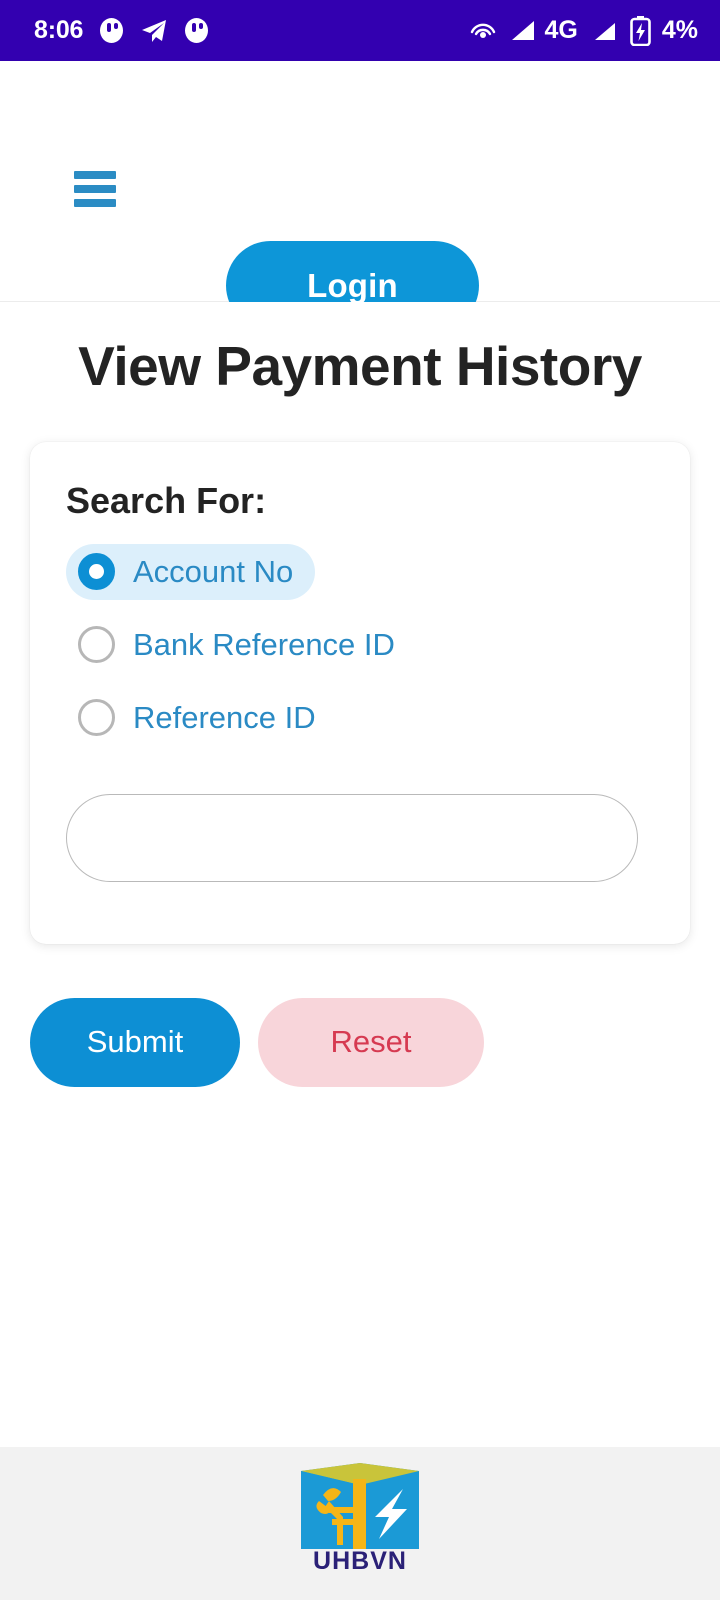  I want to click on status-bar-right: 4G 4%, so click(584, 30).